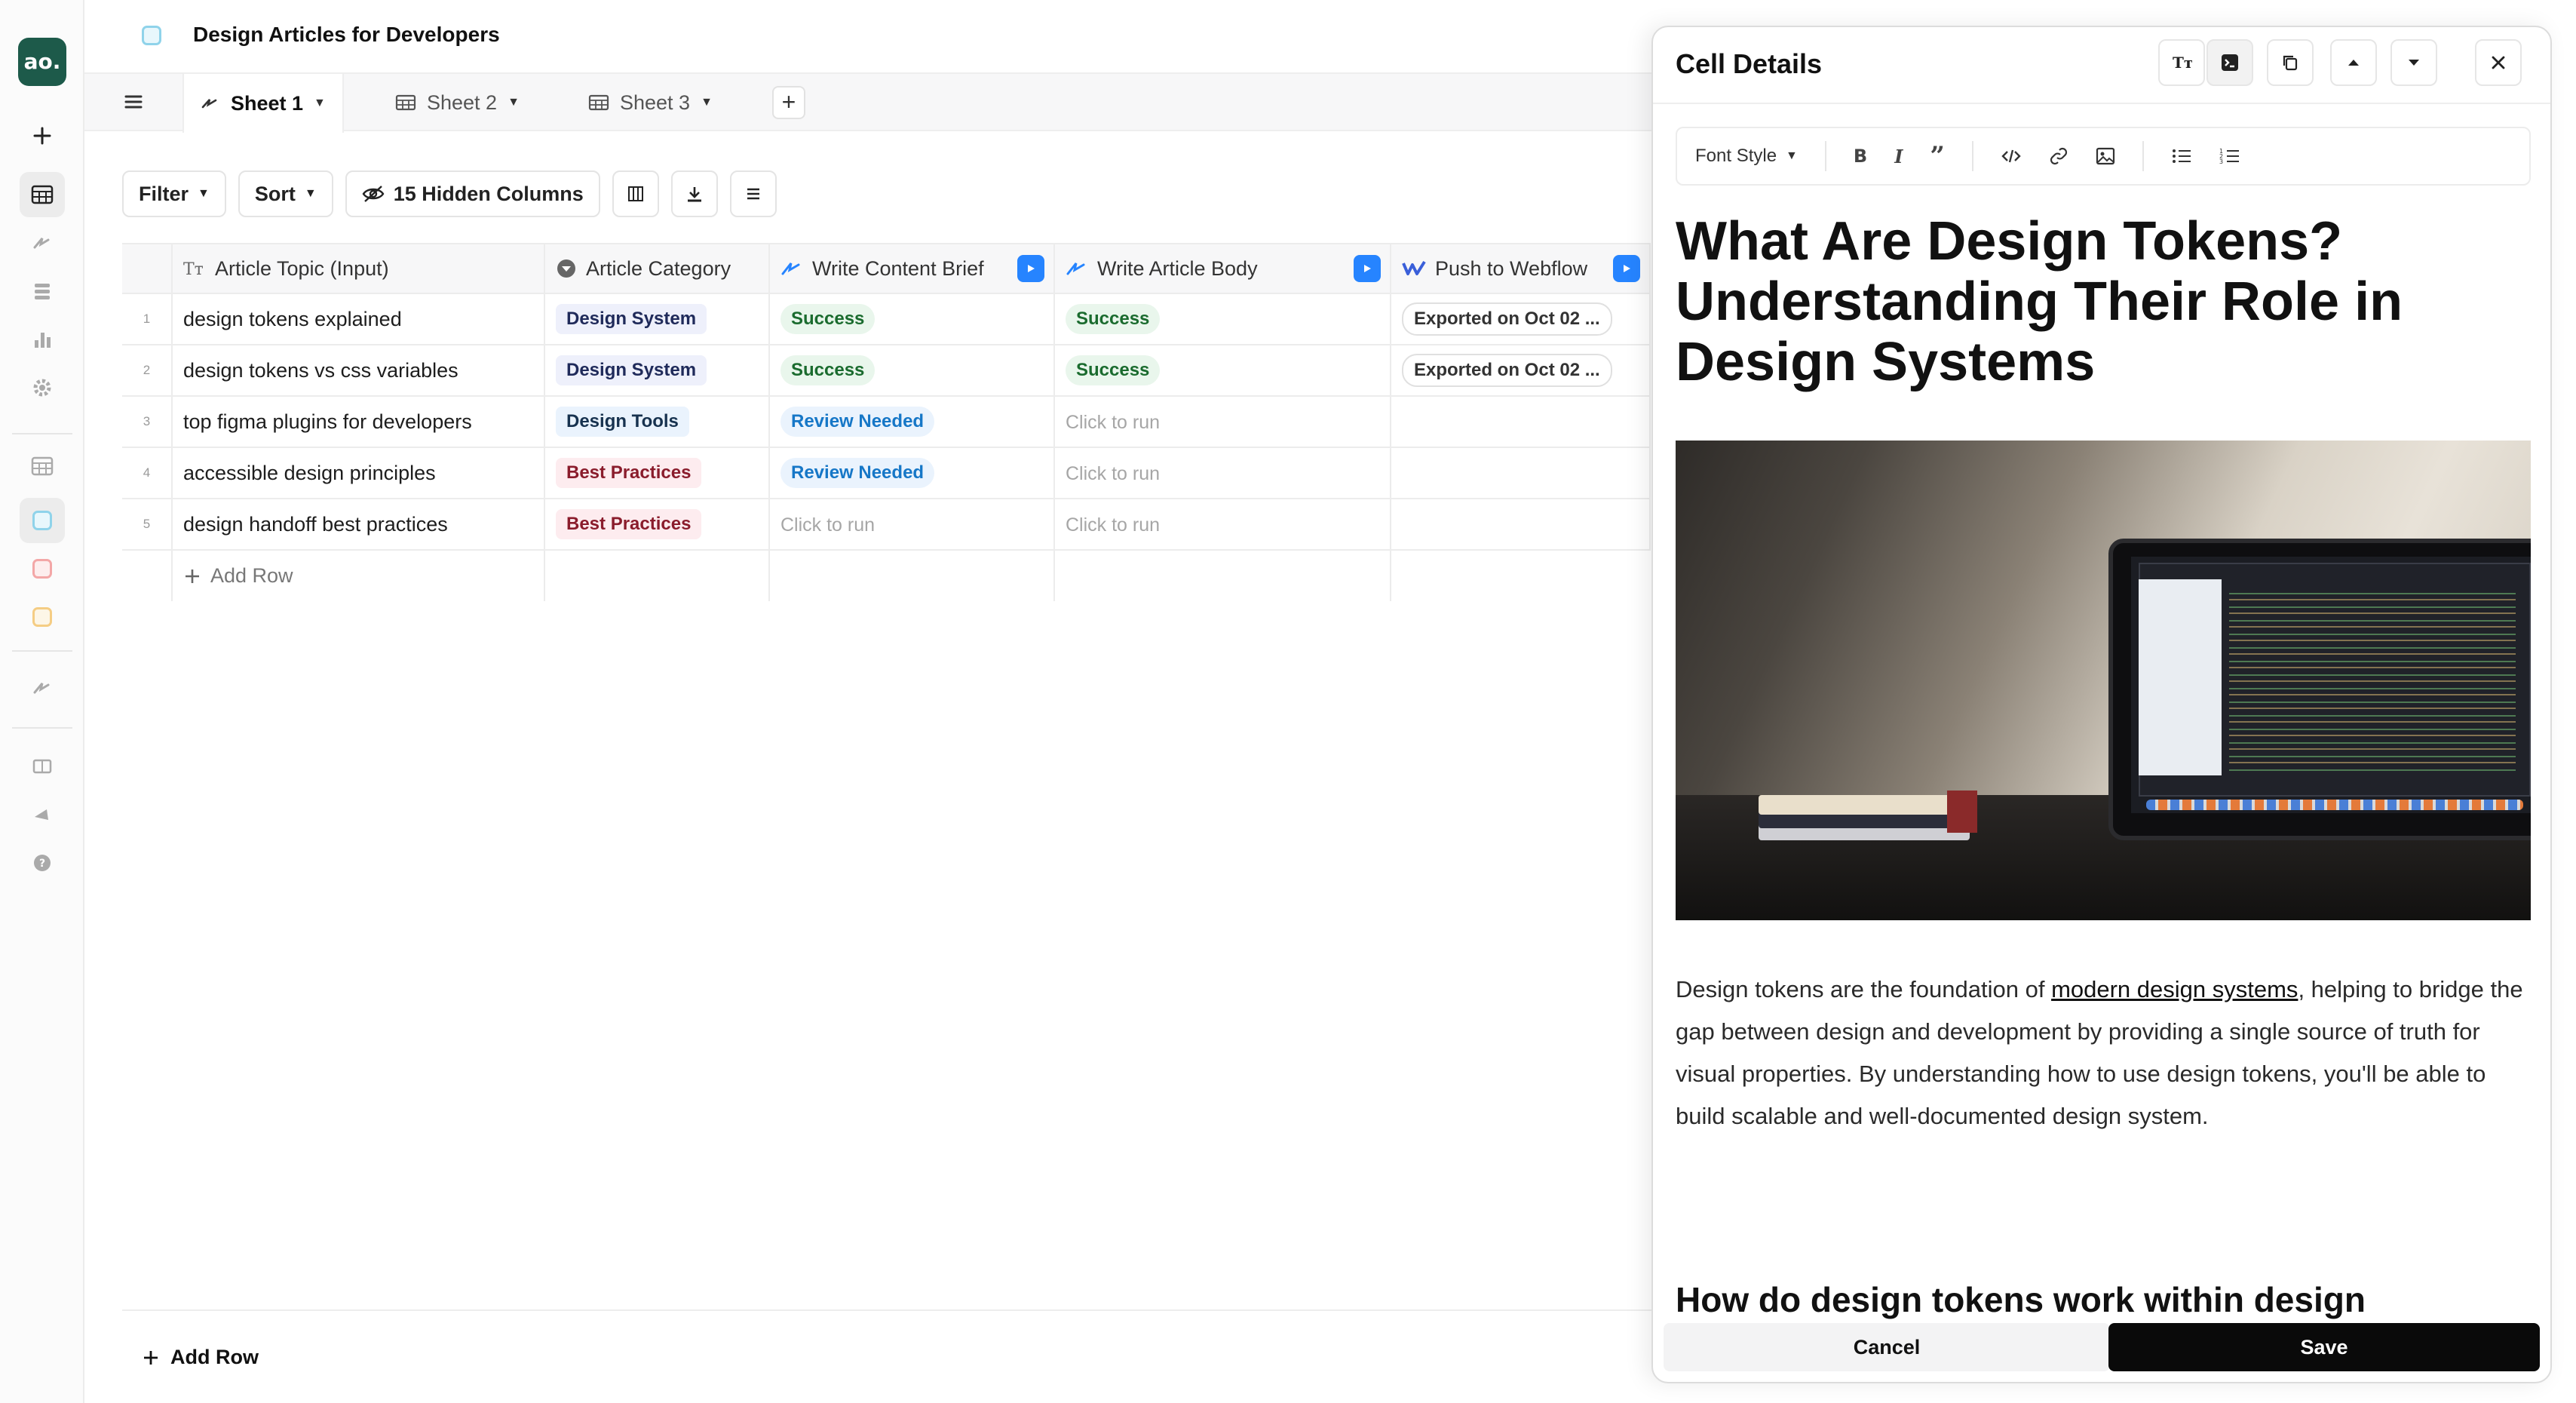 Image resolution: width=2576 pixels, height=1403 pixels. Describe the element at coordinates (42, 194) in the screenshot. I see `table-icon` at that location.